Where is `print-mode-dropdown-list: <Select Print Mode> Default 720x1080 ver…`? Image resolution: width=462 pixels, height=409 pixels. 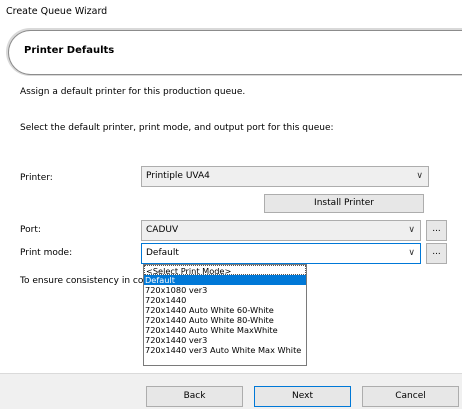 print-mode-dropdown-list: <Select Print Mode> Default 720x1080 ver… is located at coordinates (225, 315).